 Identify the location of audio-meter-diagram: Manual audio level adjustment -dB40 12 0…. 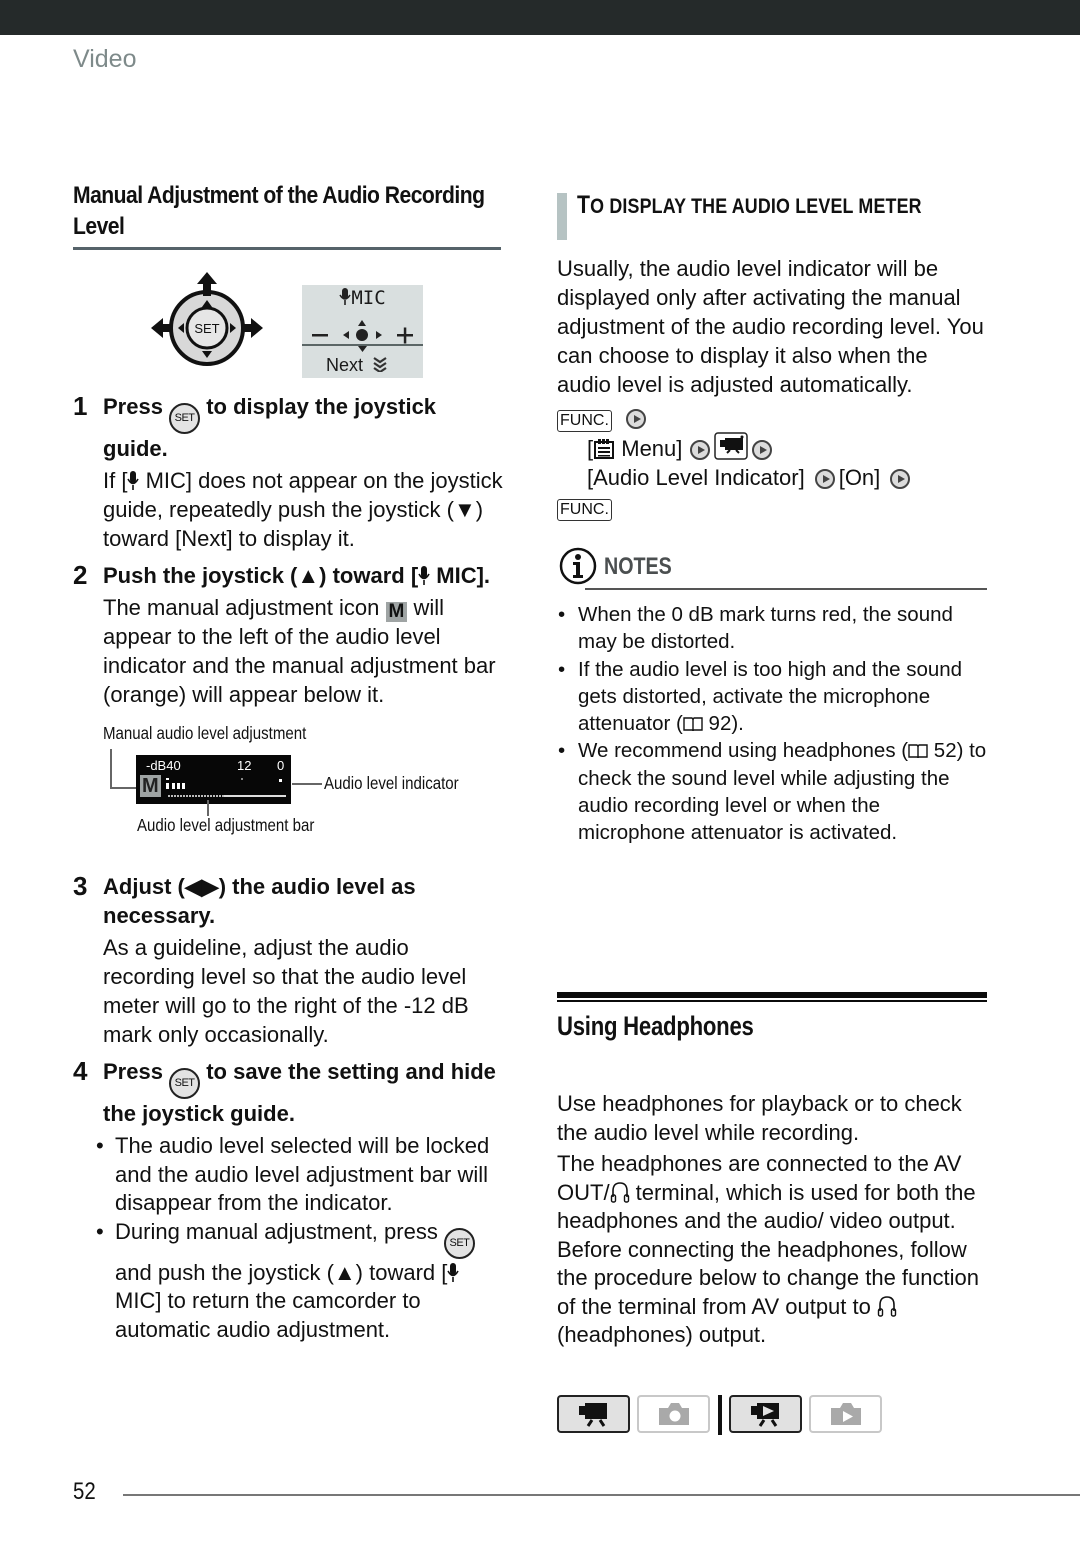
(288, 795).